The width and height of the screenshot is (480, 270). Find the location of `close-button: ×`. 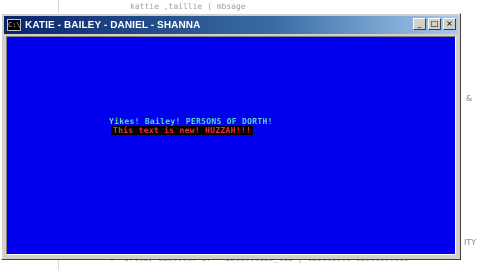

close-button: × is located at coordinates (449, 24).